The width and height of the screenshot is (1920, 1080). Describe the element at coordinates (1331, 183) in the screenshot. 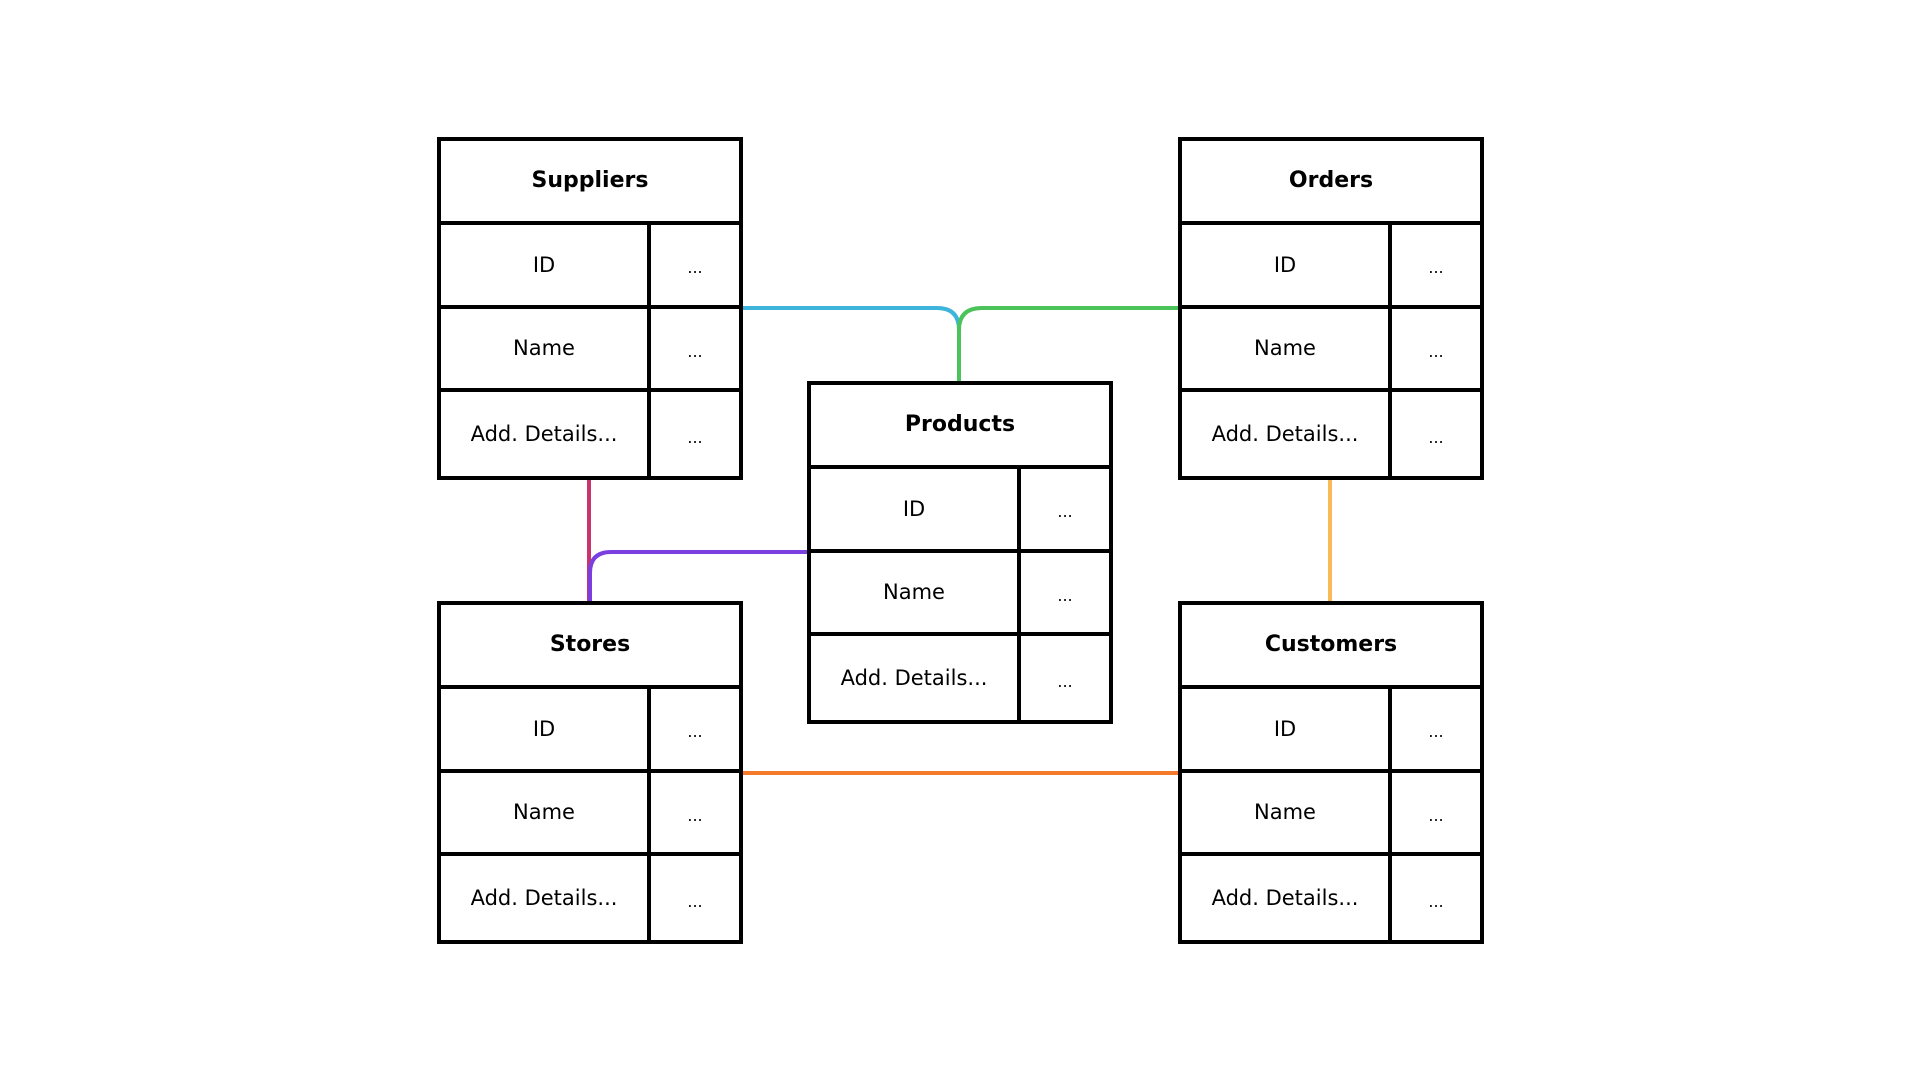

I see `entity-title: Orders` at that location.